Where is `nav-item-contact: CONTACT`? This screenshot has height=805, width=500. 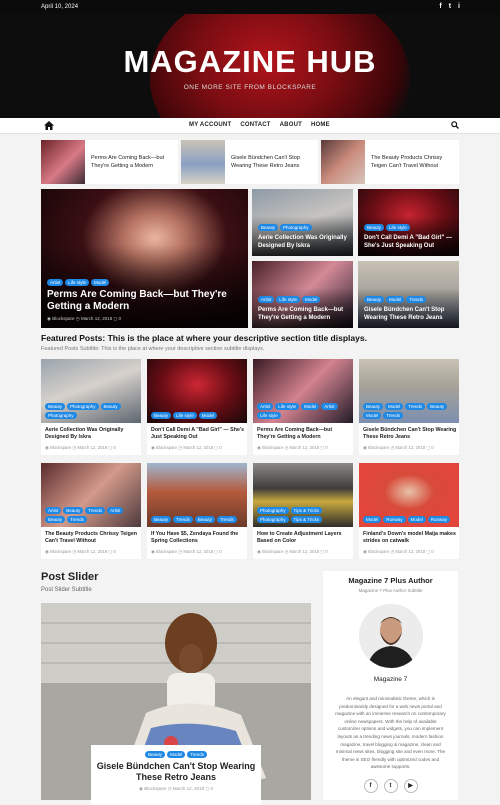 nav-item-contact: CONTACT is located at coordinates (255, 125).